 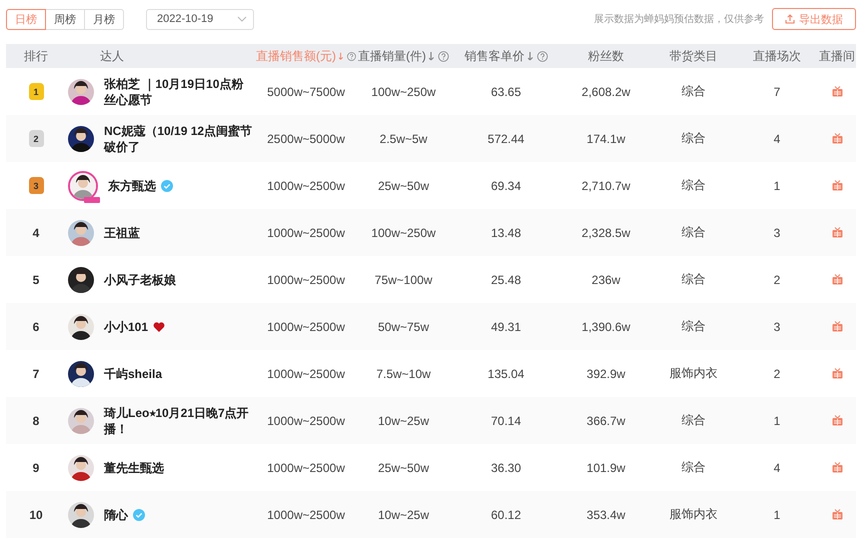 What do you see at coordinates (606, 467) in the screenshot?
I see `table-cell: 101.9w` at bounding box center [606, 467].